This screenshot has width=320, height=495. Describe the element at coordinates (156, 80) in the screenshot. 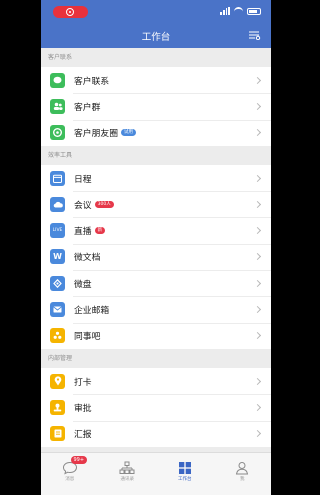

I see `list-item: 客户联系` at that location.